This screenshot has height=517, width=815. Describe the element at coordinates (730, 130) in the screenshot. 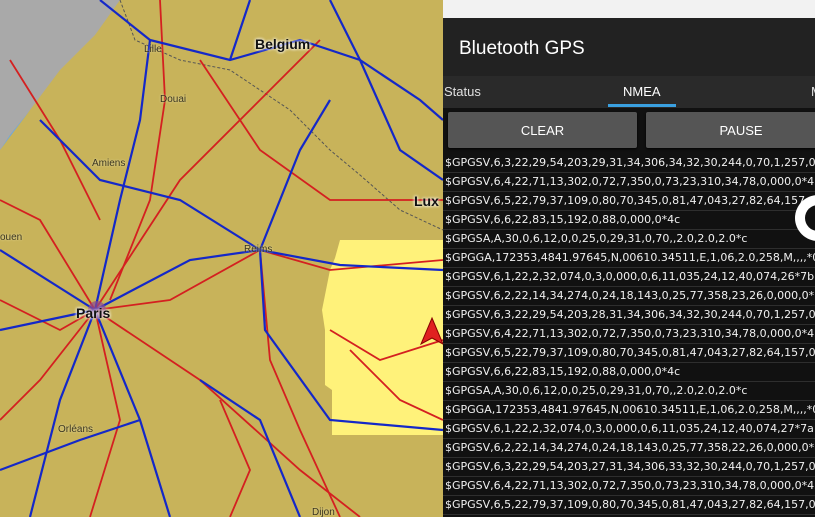

I see `pause-button: PAUSE` at that location.